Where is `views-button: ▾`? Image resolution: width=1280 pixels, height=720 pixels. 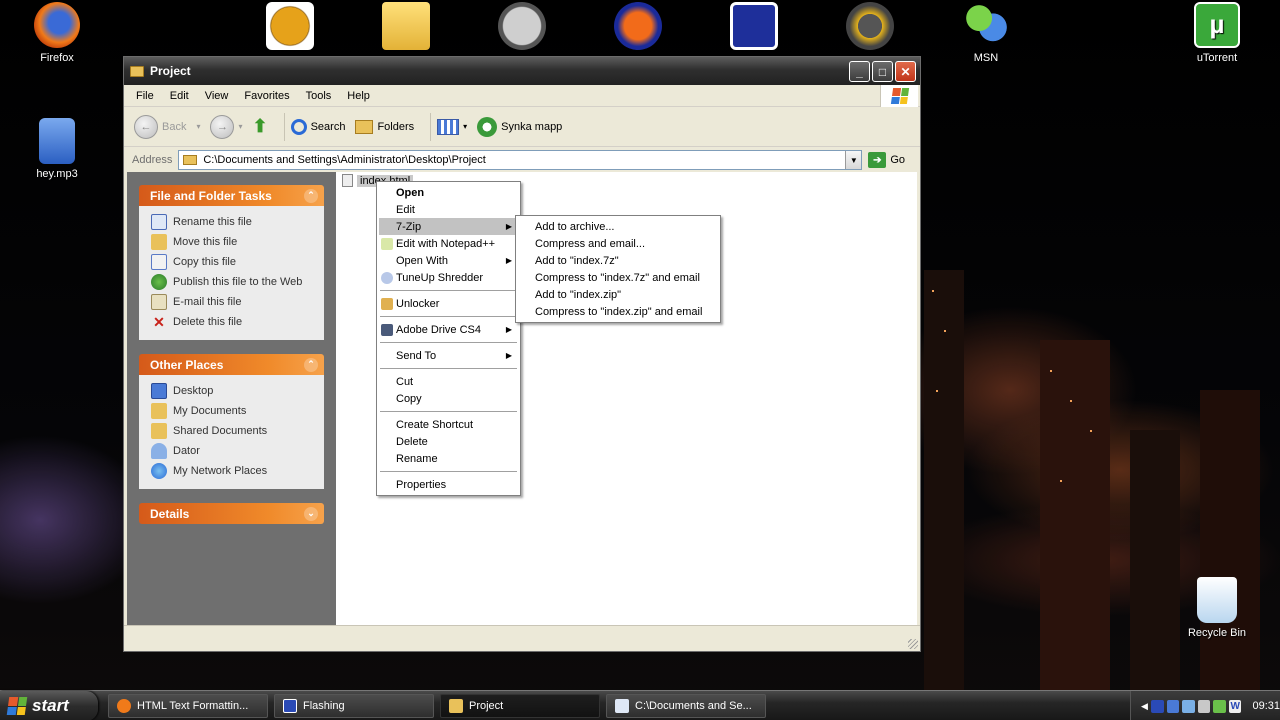
views-button: ▾ is located at coordinates (452, 126).